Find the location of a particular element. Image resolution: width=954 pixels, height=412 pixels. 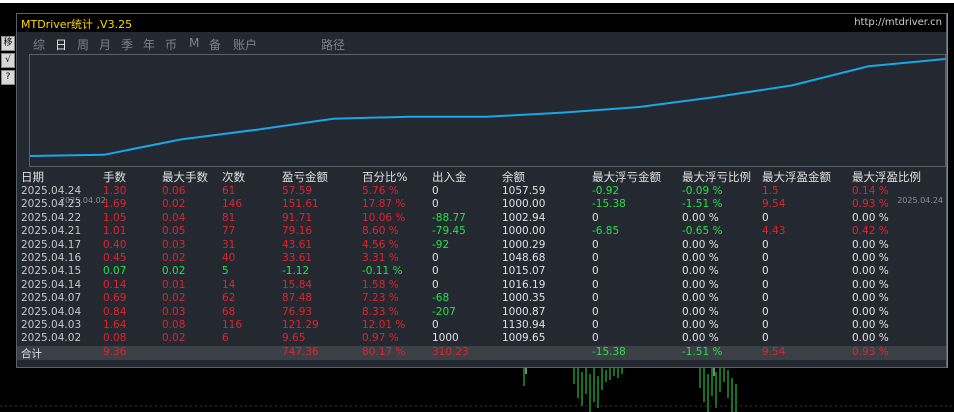

cell-deposit: 1000 is located at coordinates (445, 338).